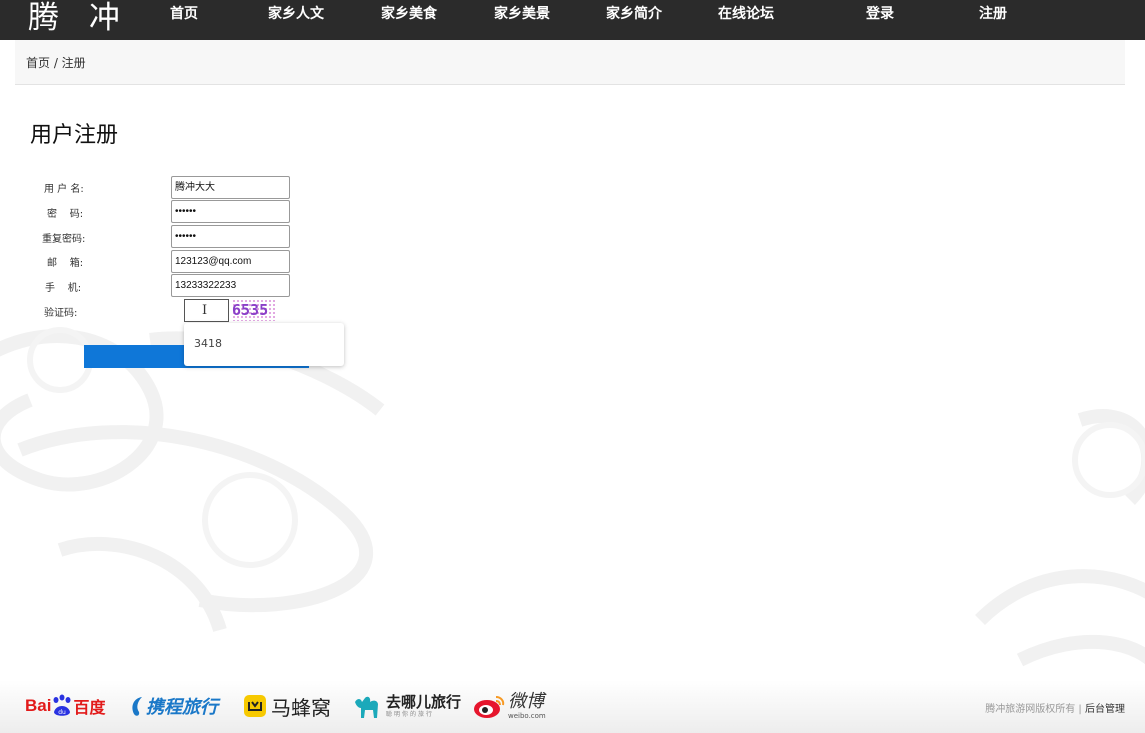  I want to click on nav-food: 家乡美食, so click(409, 14).